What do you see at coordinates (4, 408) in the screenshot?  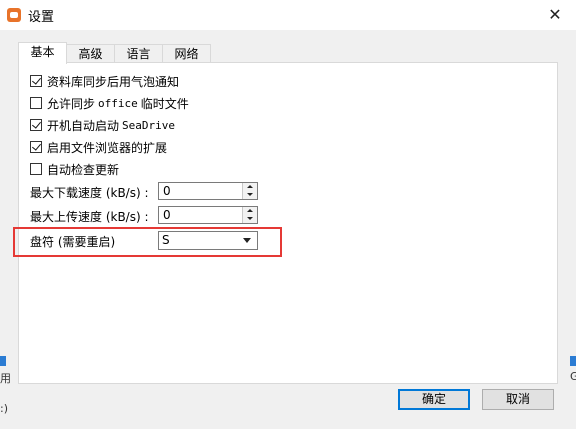 I see `background-app-text: :)` at bounding box center [4, 408].